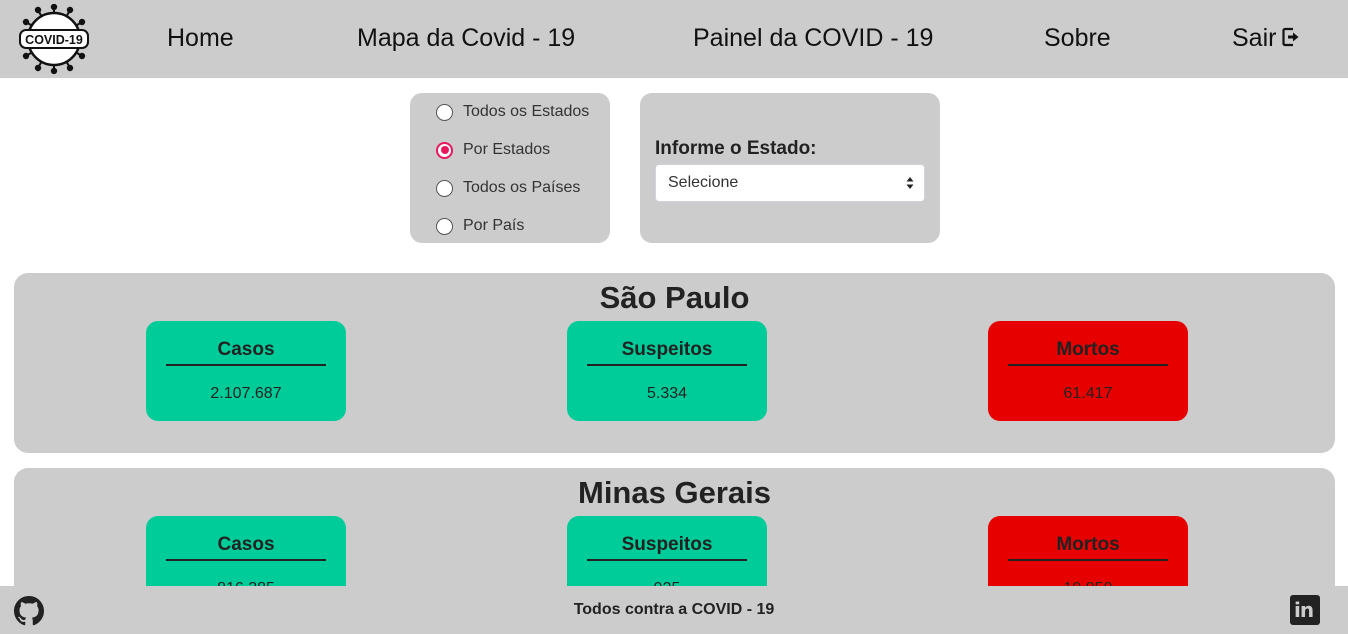 The width and height of the screenshot is (1348, 634). What do you see at coordinates (466, 38) in the screenshot?
I see `nav-mapa-covid: Mapa da Covid - 19` at bounding box center [466, 38].